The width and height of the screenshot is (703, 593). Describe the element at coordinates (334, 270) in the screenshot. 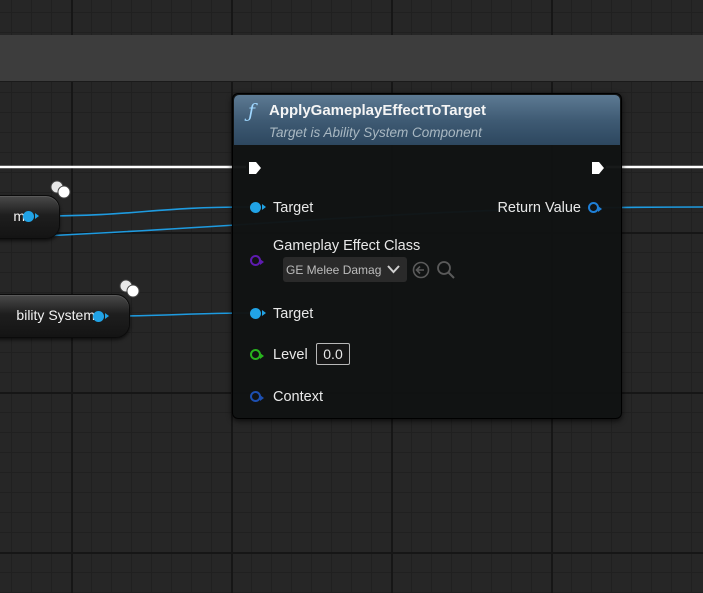

I see `dropdown-value: GE Melee Damage` at that location.